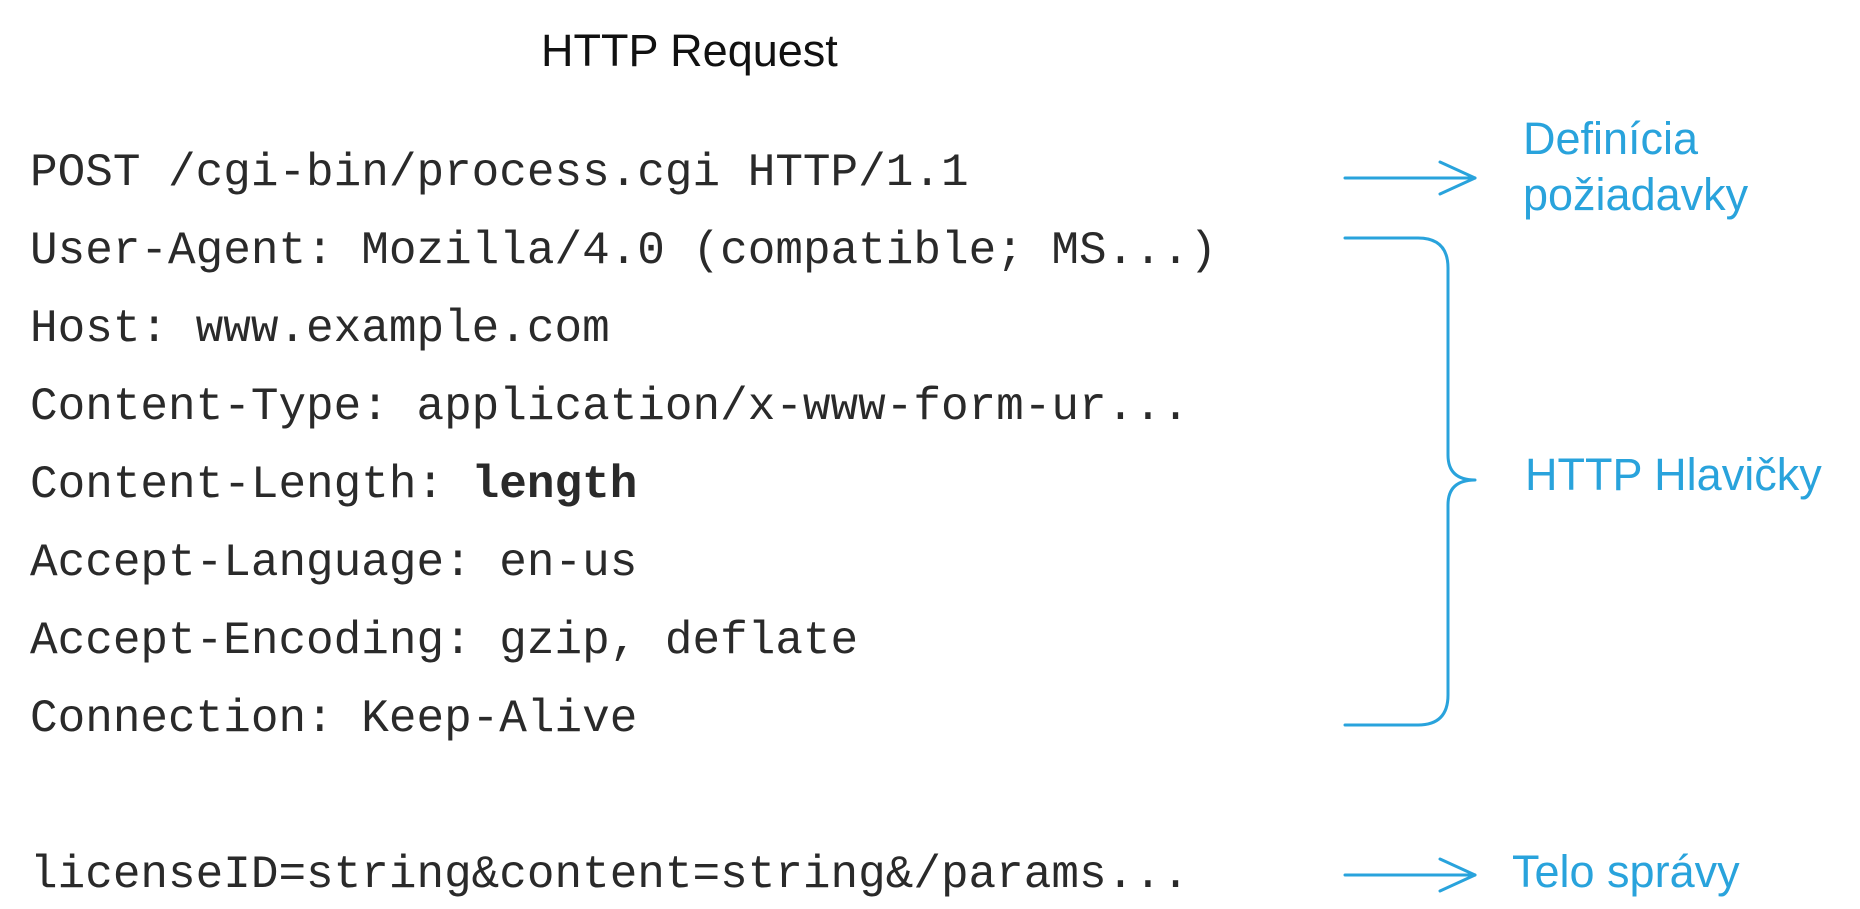 The height and width of the screenshot is (909, 1860). What do you see at coordinates (1636, 195) in the screenshot?
I see `request-definition-label-line2: požiadavky` at bounding box center [1636, 195].